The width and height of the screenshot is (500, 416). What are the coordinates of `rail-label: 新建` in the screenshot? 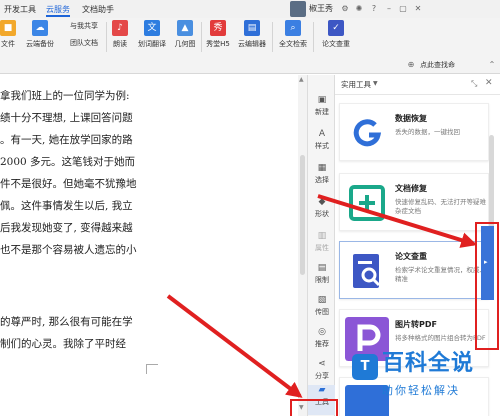 It's located at (322, 112).